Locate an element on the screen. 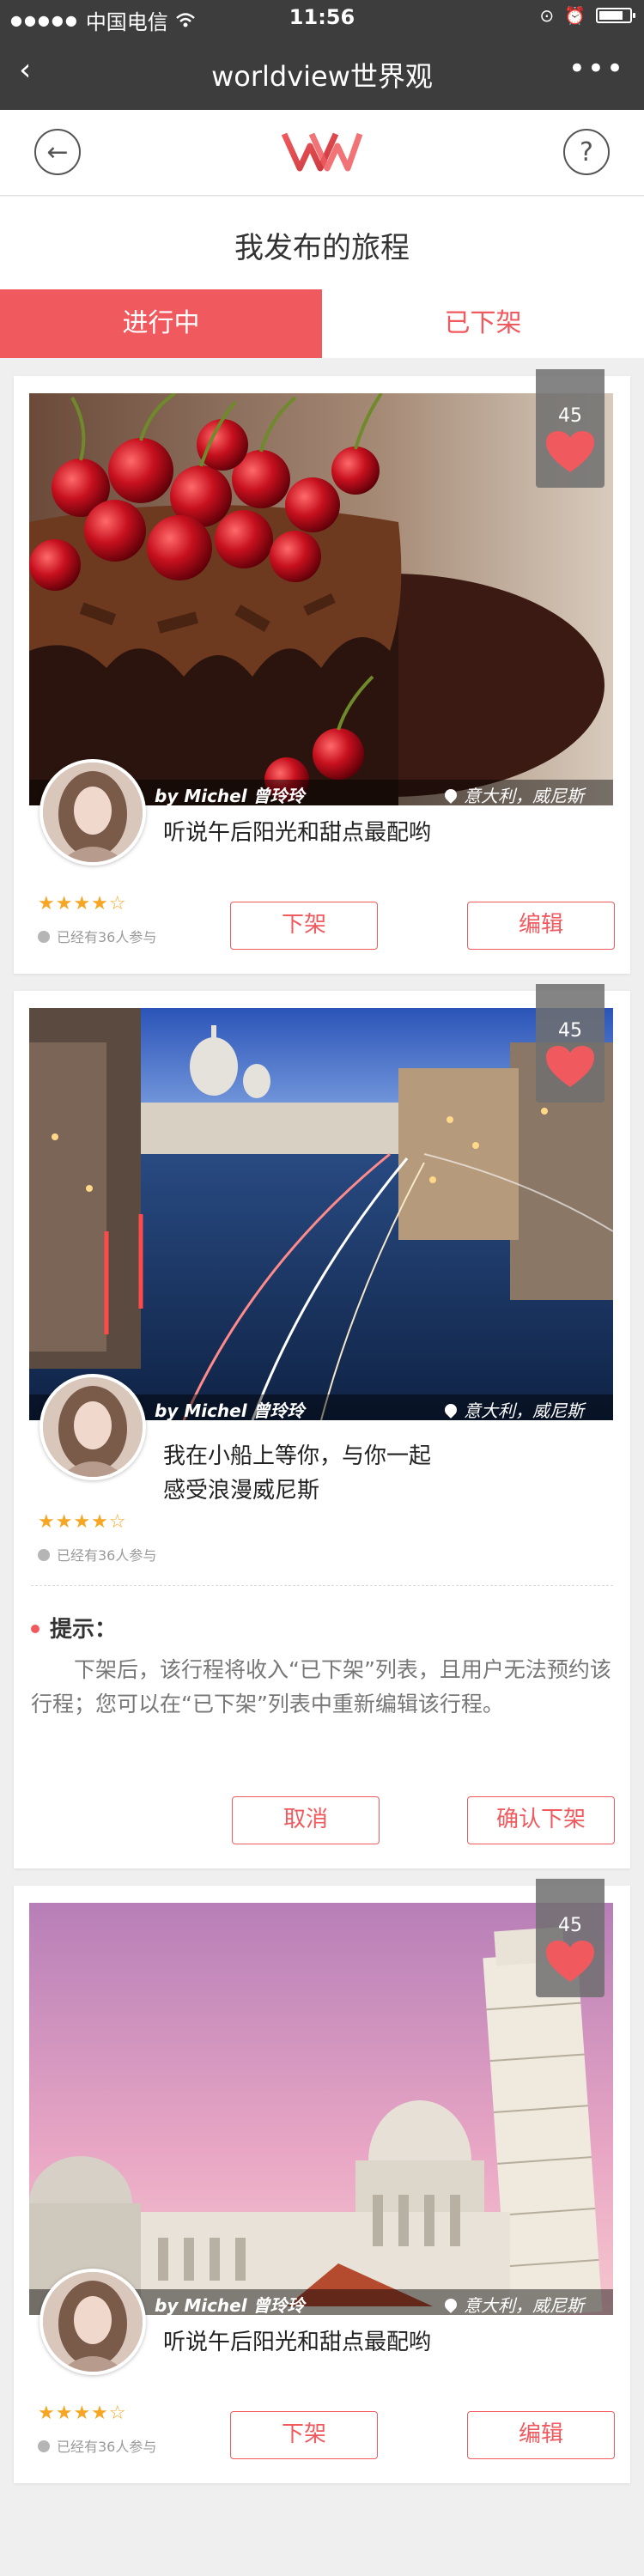 Image resolution: width=644 pixels, height=2576 pixels. description-line: 我在小船上等你，与你一起 is located at coordinates (297, 1456).